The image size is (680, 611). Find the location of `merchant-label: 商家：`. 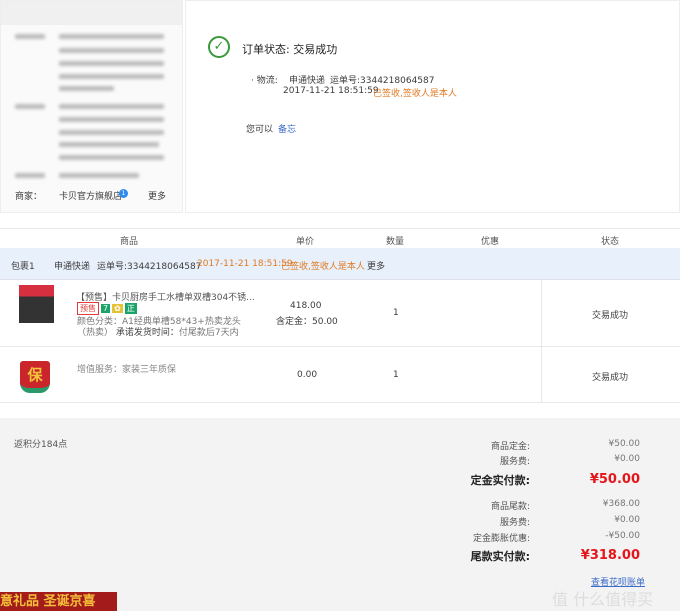

merchant-label: 商家： is located at coordinates (29, 197).